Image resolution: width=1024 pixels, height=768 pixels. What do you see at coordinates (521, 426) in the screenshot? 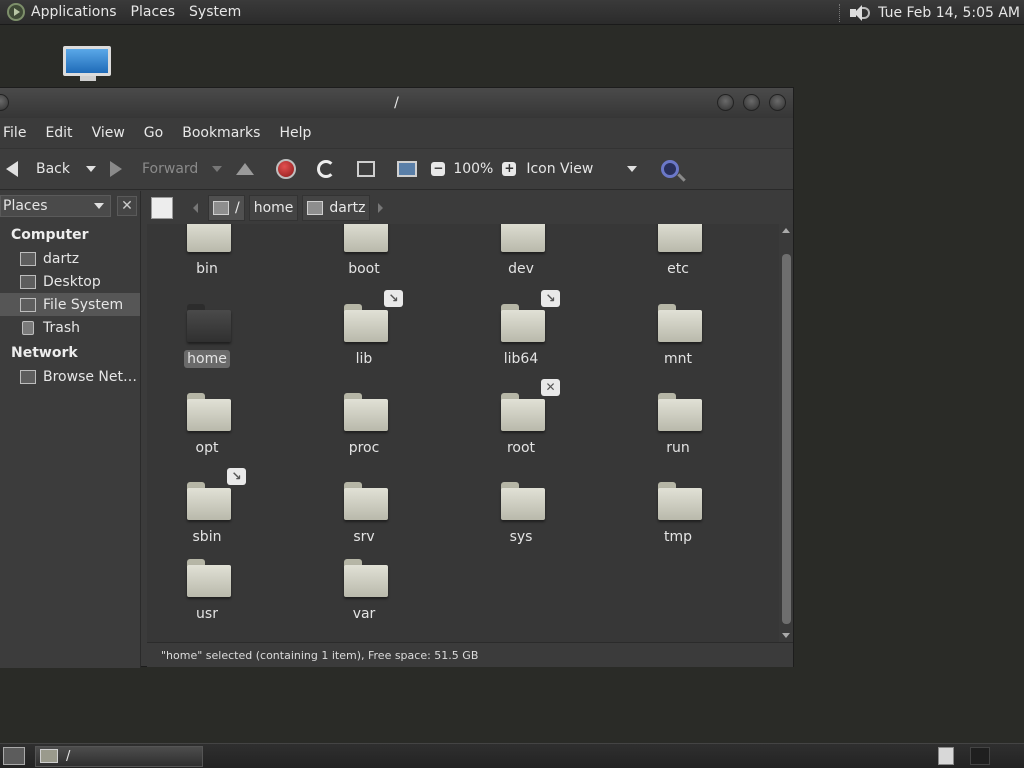
I see `file-item-root: ✕ root` at bounding box center [521, 426].